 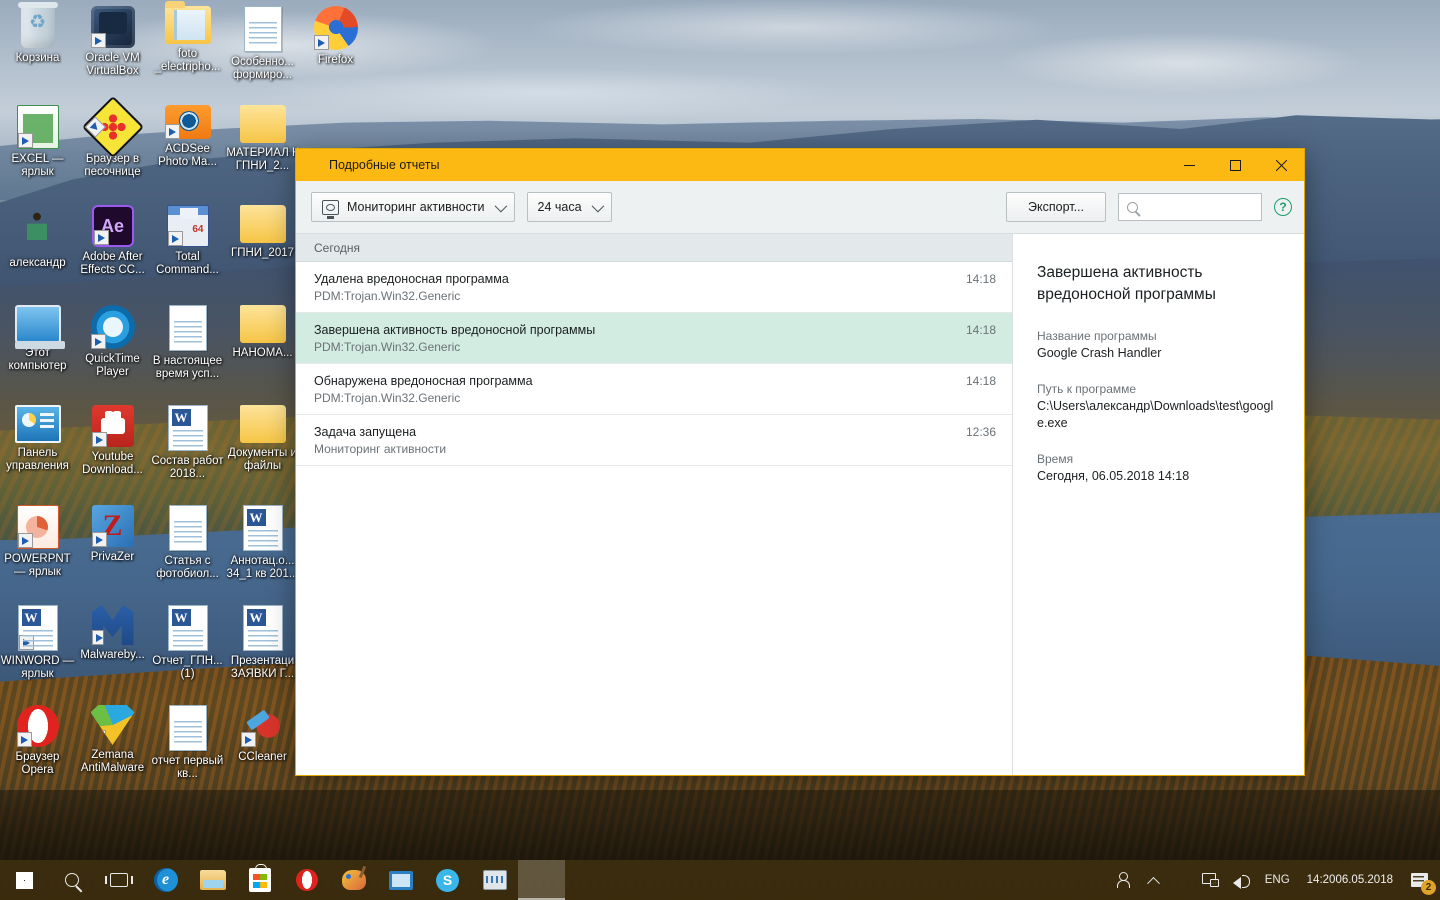 I want to click on desktop-icon: Корзина, so click(x=37, y=33).